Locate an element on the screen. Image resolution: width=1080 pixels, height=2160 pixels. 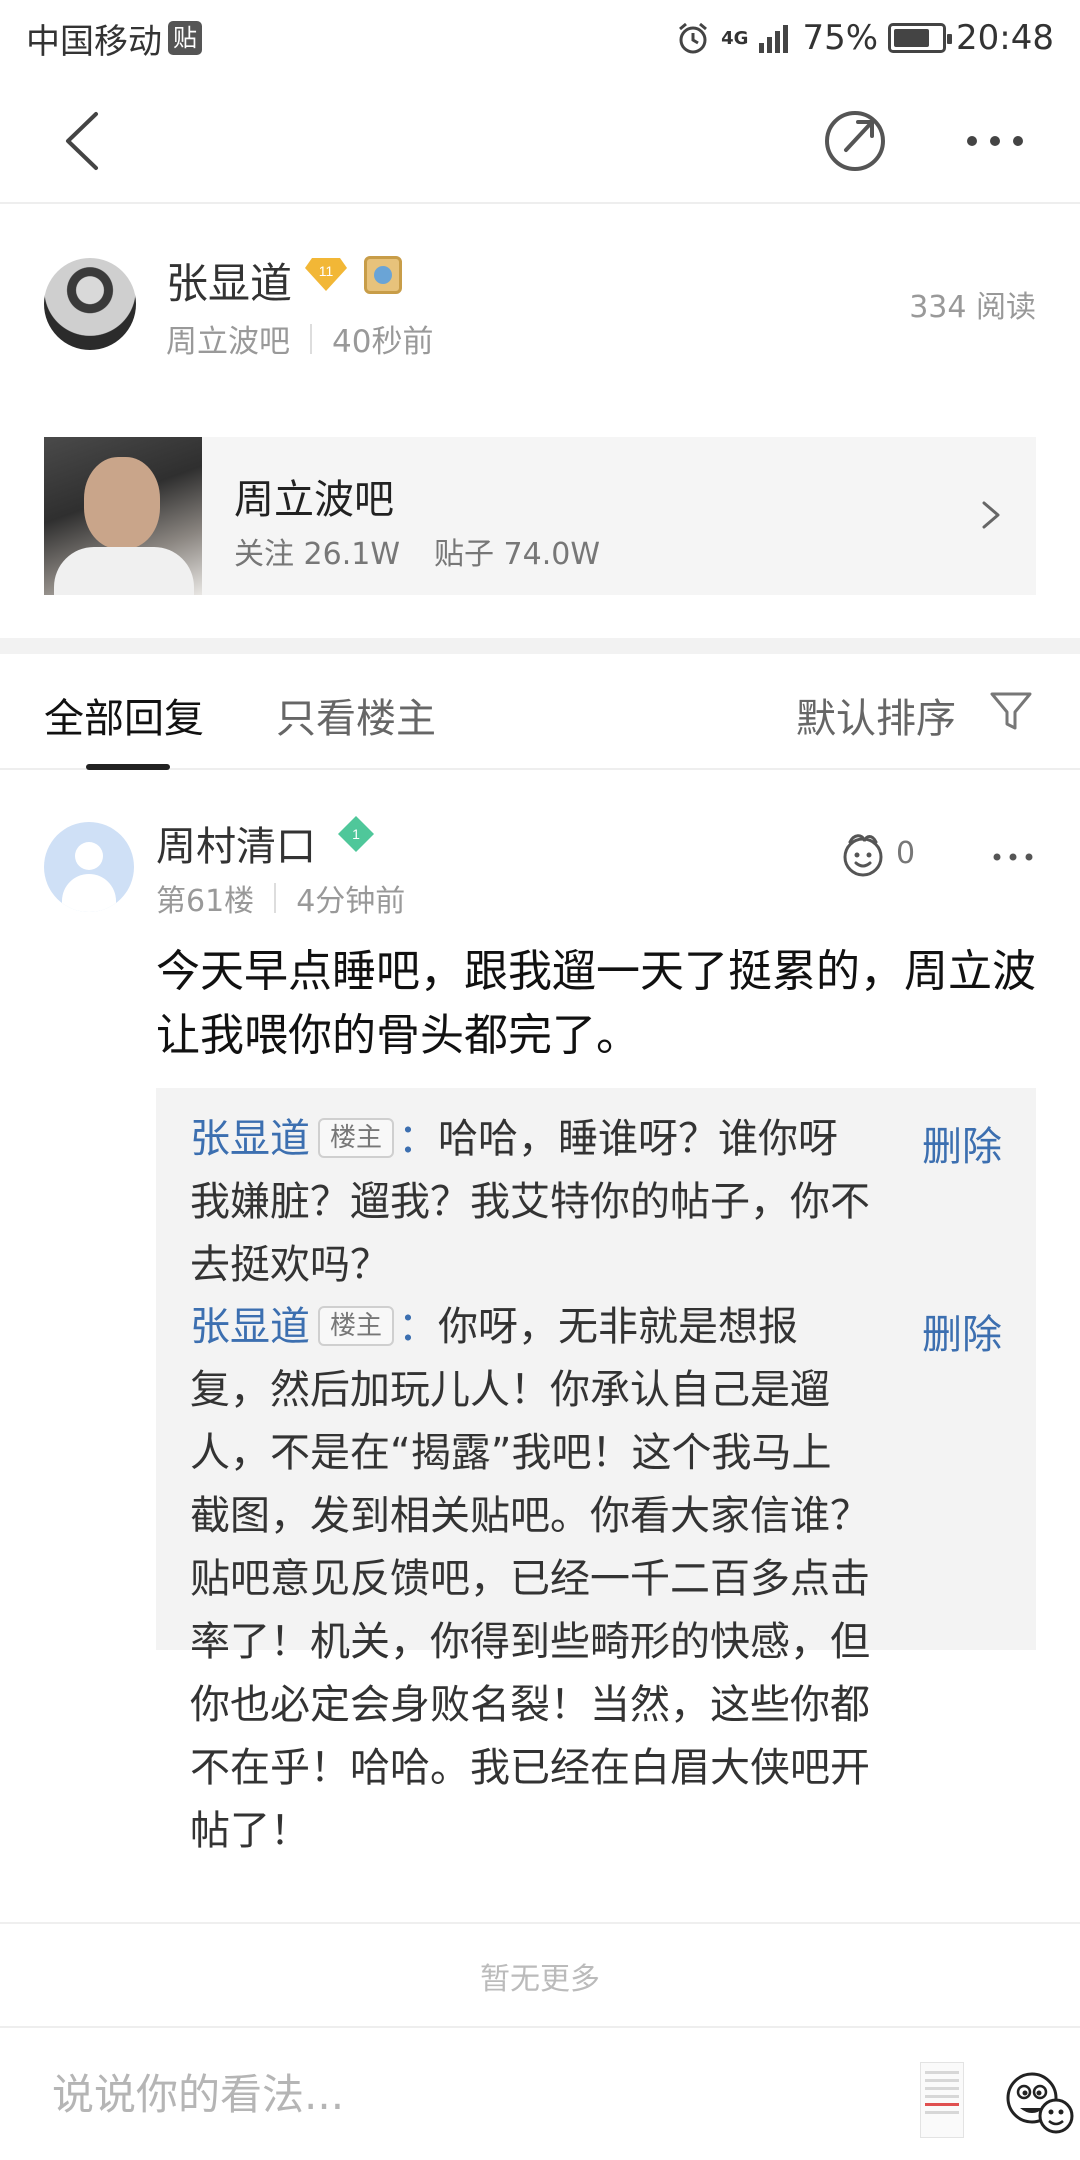
forum-followers: 关注 26.1W is located at coordinates (317, 554).